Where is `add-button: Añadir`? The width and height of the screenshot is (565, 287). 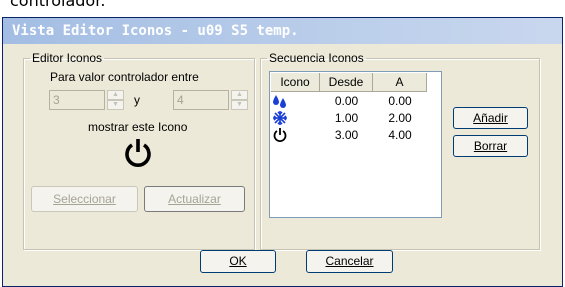 add-button: Añadir is located at coordinates (490, 118).